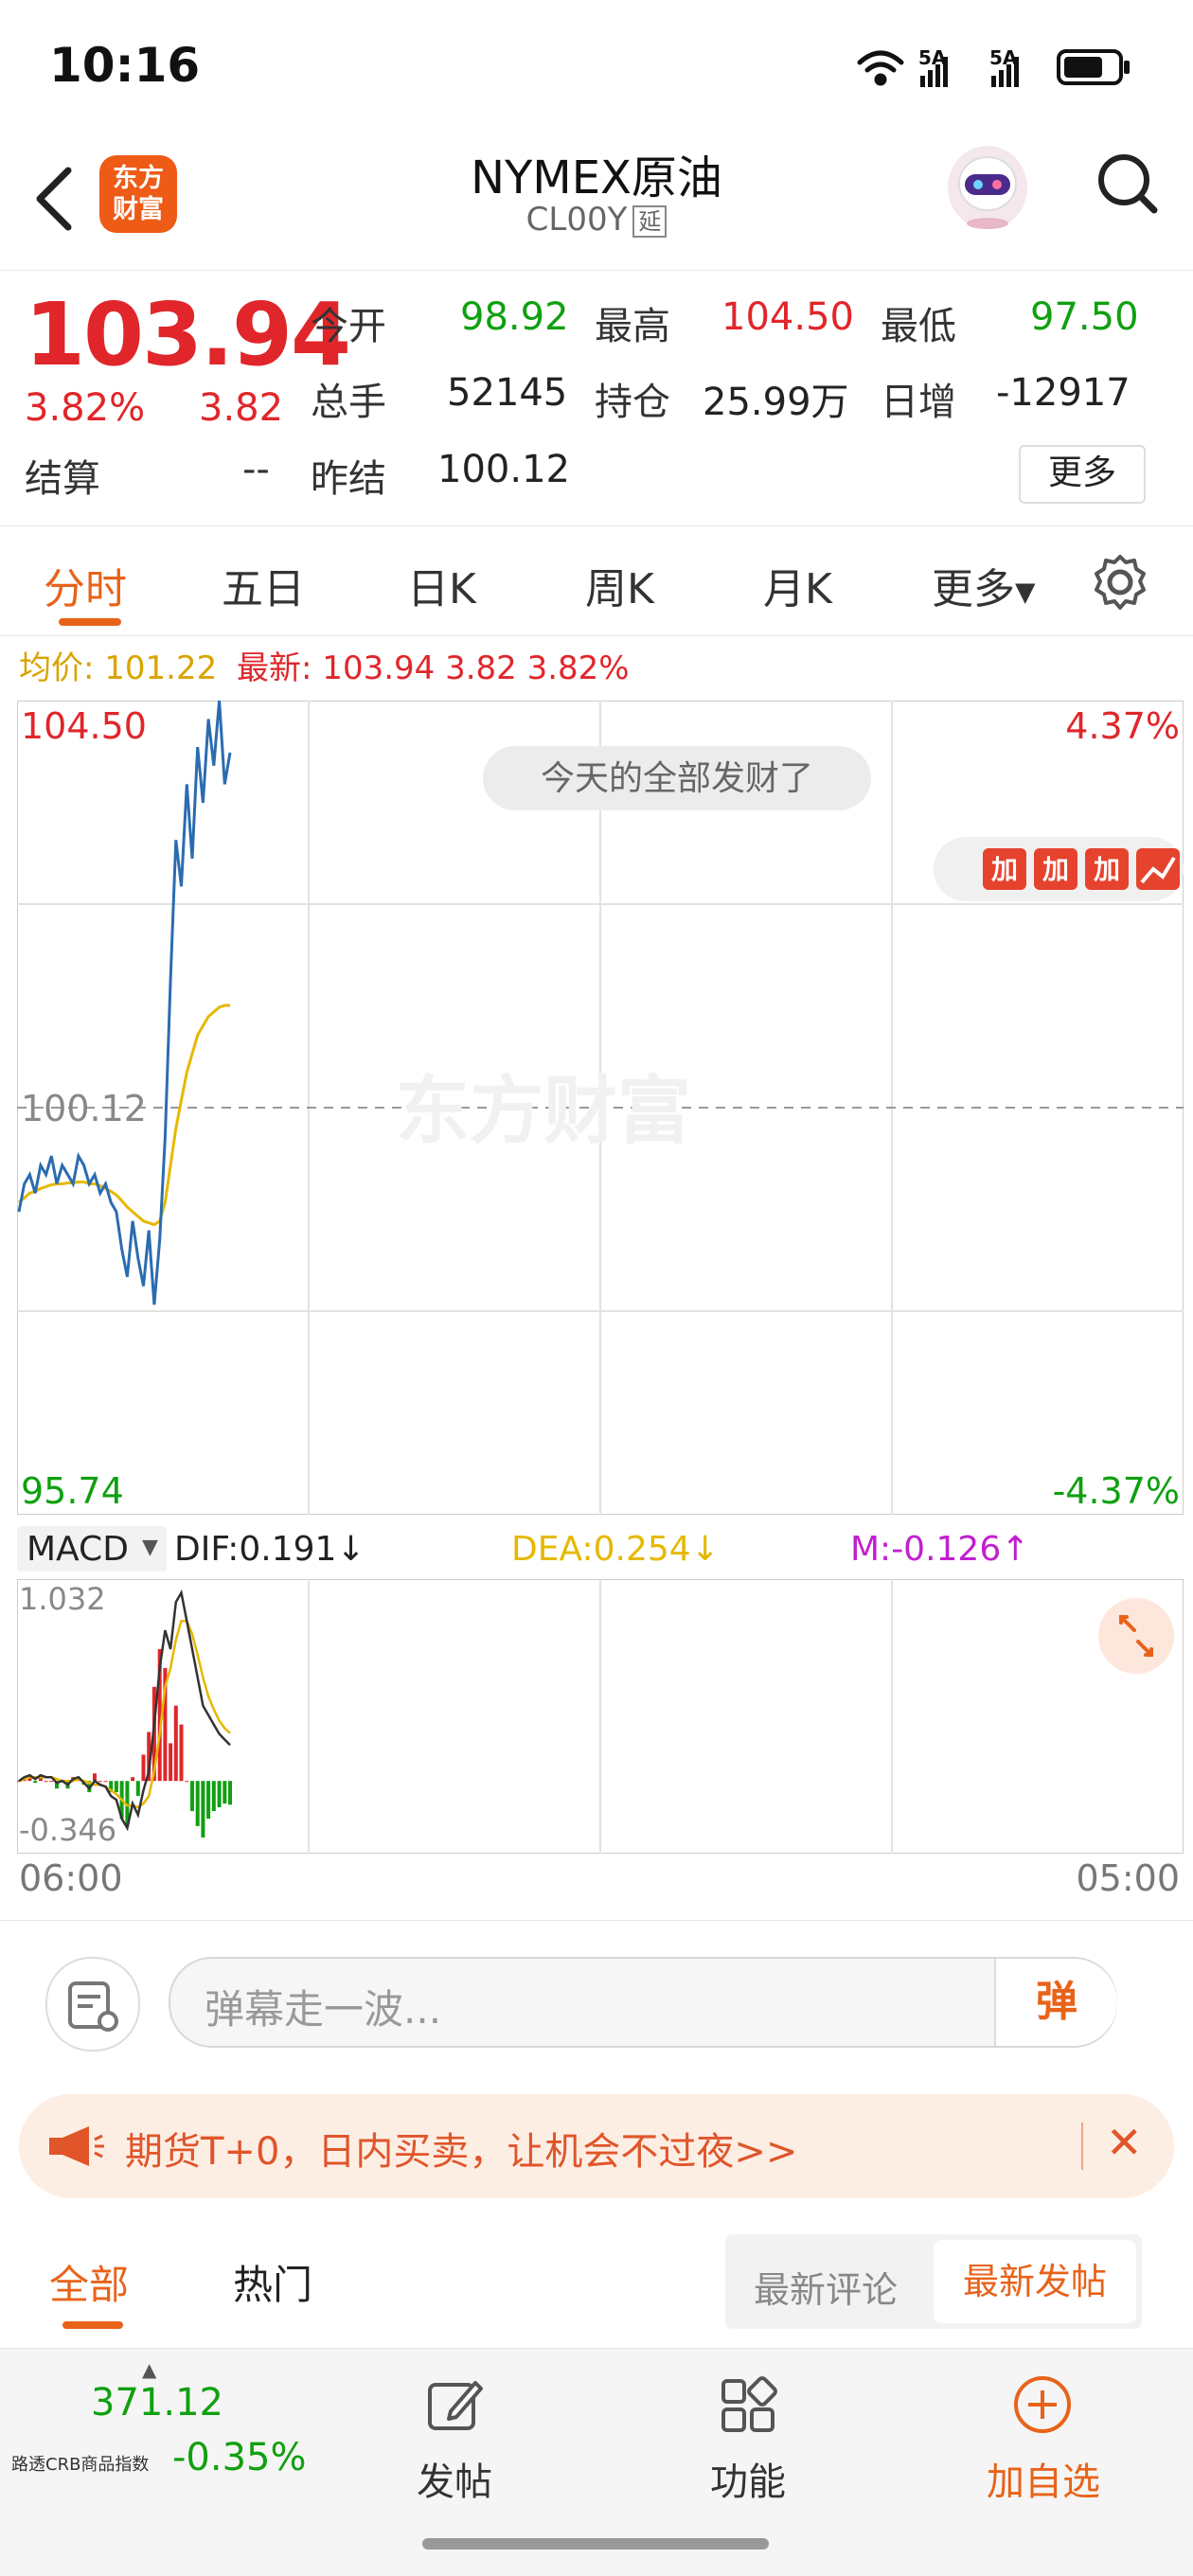 This screenshot has height=2576, width=1193. Describe the element at coordinates (600, 1881) in the screenshot. I see `time-axis: 06:00 05:00` at that location.